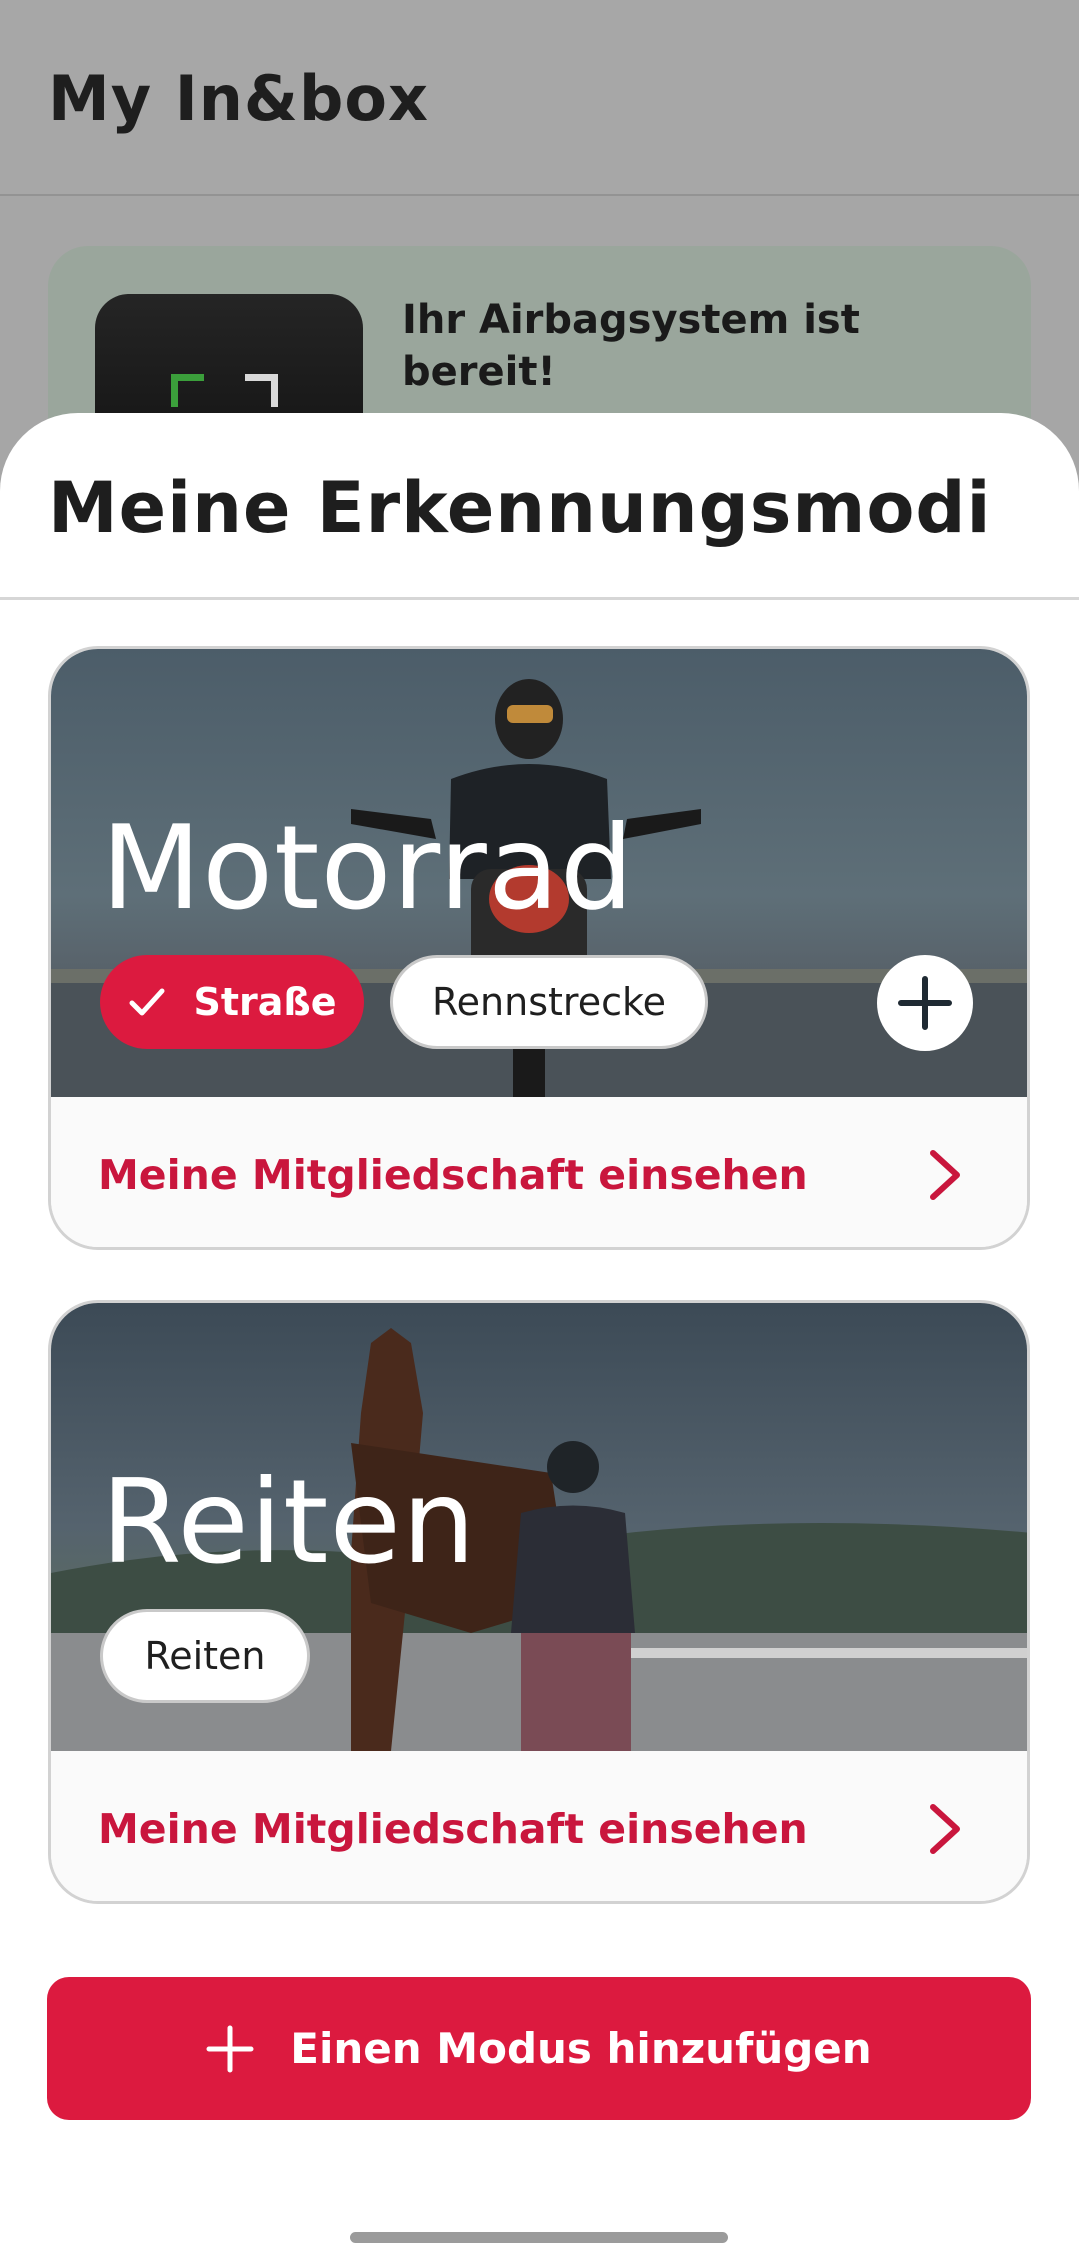 This screenshot has height=2263, width=1079. I want to click on chip-strasse: Straße, so click(232, 1002).